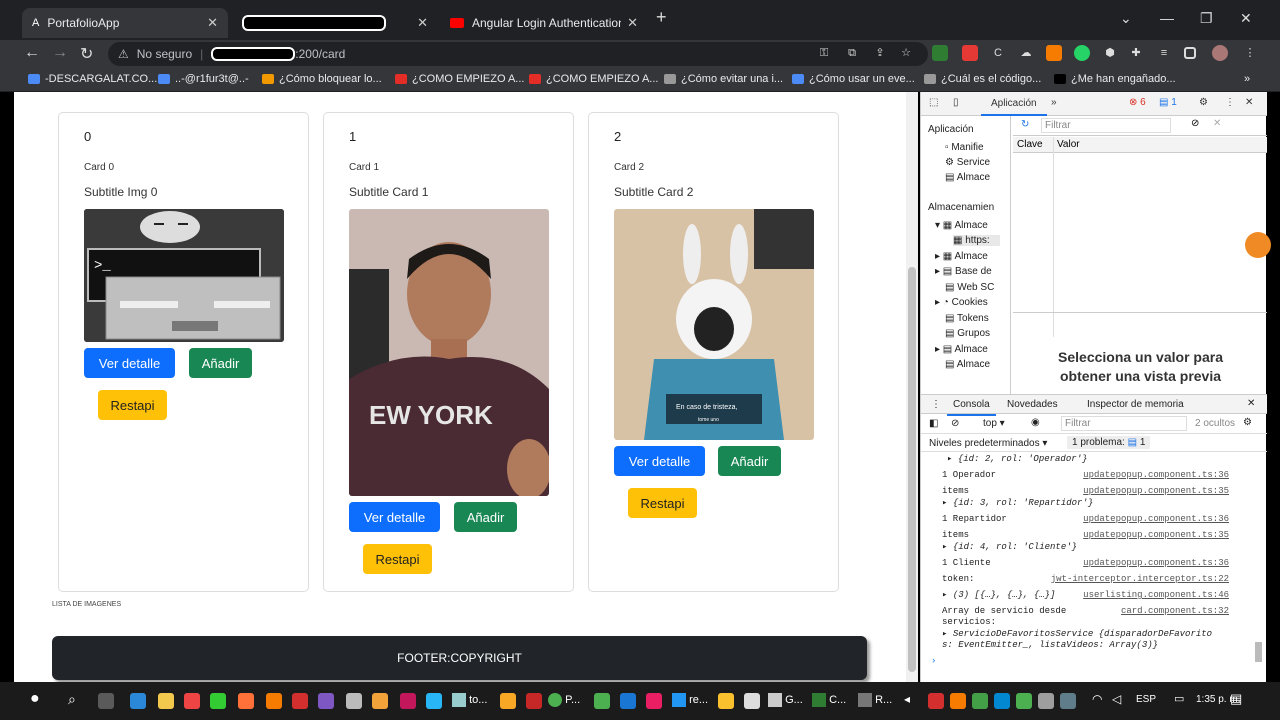 Image resolution: width=1280 pixels, height=720 pixels. I want to click on column-value: Valor, so click(1068, 144).